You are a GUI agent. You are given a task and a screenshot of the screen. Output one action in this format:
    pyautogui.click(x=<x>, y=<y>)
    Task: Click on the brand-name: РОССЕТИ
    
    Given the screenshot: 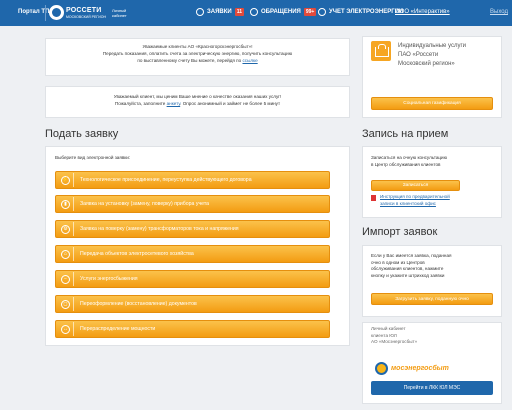 What is the action you would take?
    pyautogui.click(x=84, y=10)
    